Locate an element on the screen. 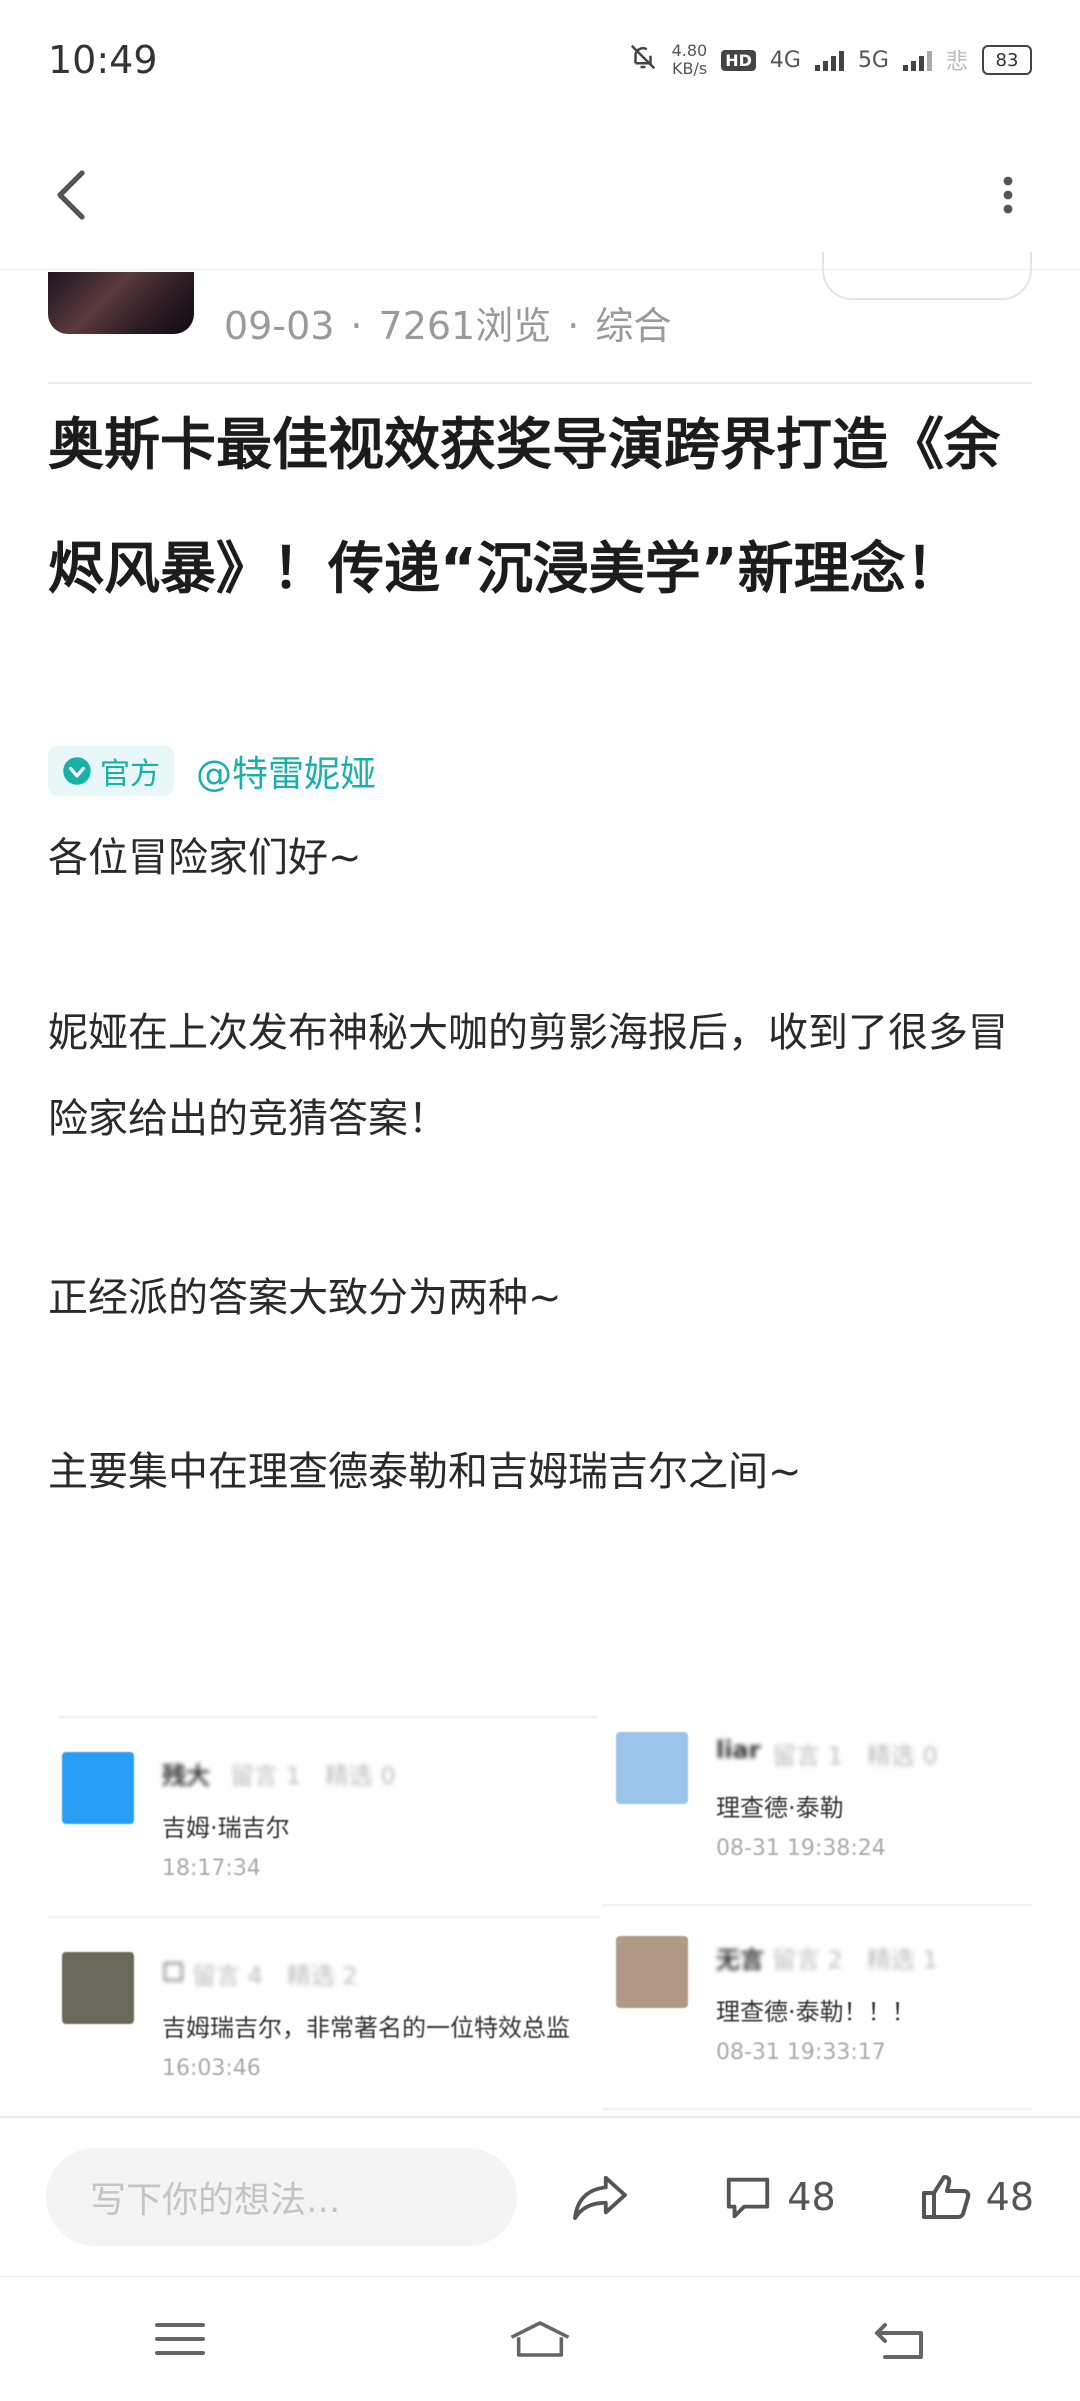  article-paragraph: 各位冒险家们好~ is located at coordinates (205, 858).